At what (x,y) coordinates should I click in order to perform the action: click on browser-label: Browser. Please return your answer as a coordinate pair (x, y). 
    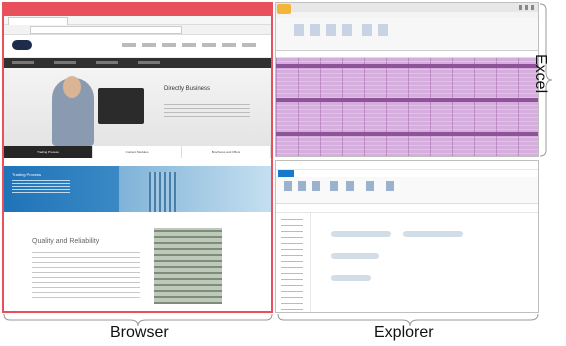
    Looking at the image, I should click on (139, 332).